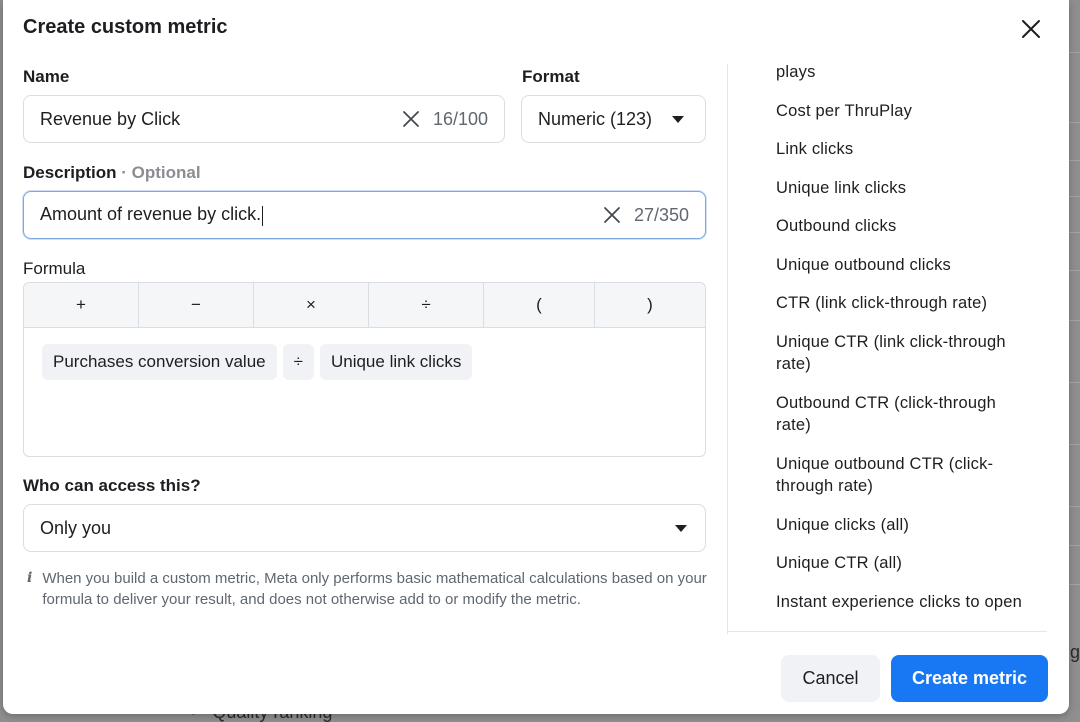 The height and width of the screenshot is (722, 1080). What do you see at coordinates (159, 362) in the screenshot?
I see `formula-token-metric: Purchases conversion value` at bounding box center [159, 362].